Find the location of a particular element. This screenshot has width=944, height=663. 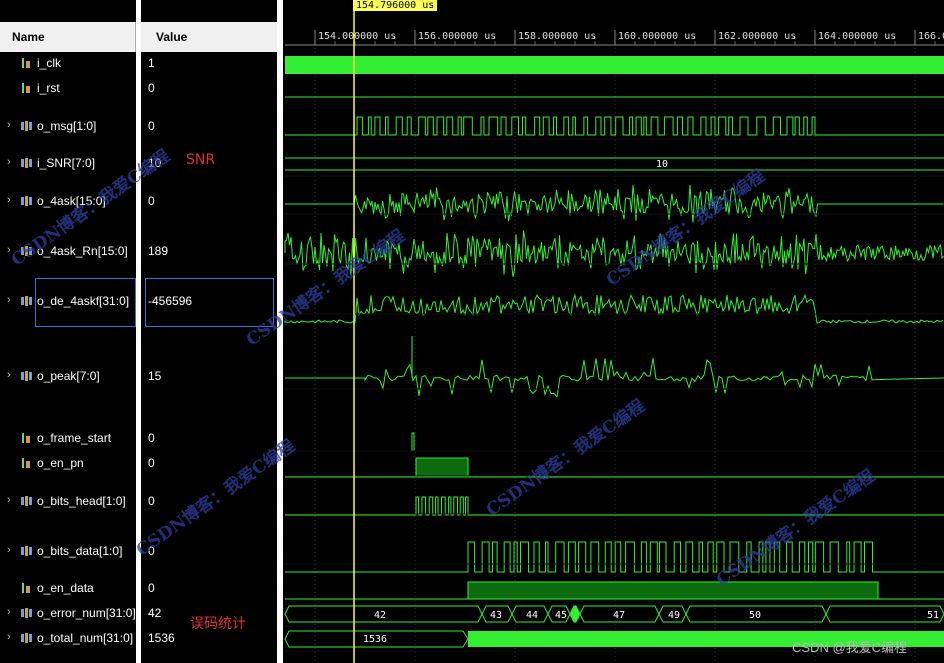

time-tick-label: 158.000000 us is located at coordinates (557, 36).